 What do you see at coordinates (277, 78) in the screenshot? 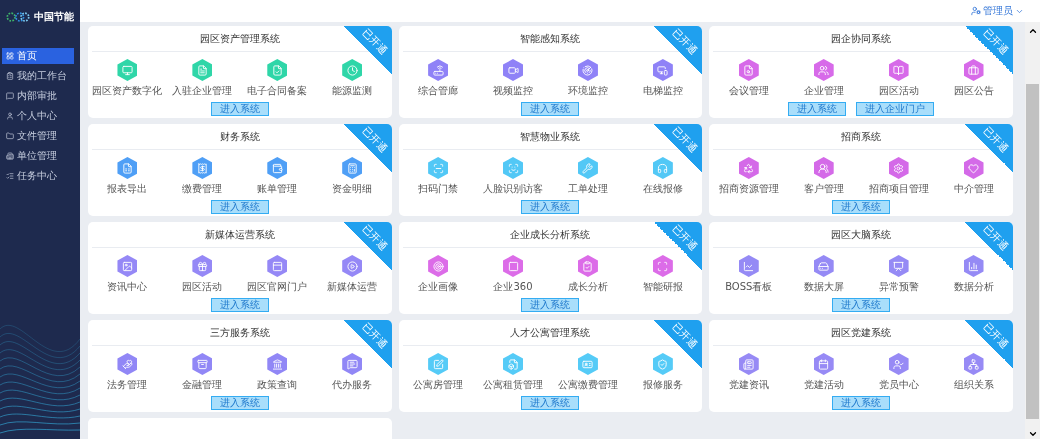
I see `app-shortcut: 电子合同备案` at bounding box center [277, 78].